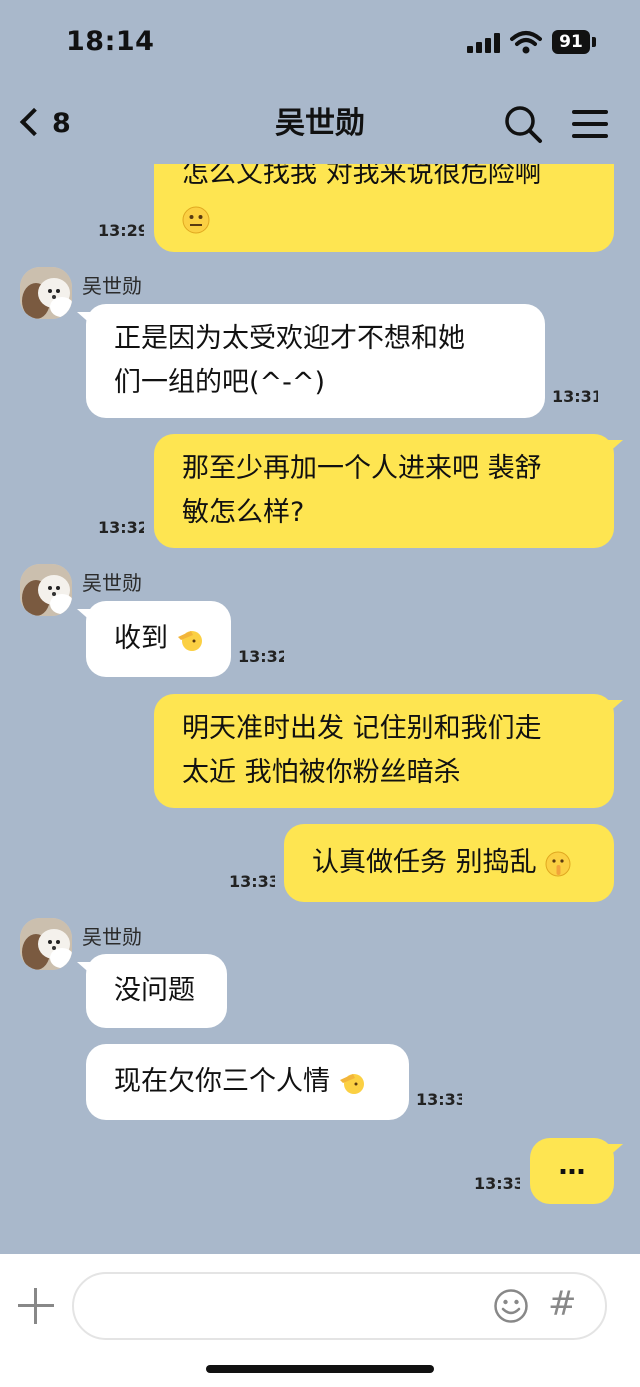  Describe the element at coordinates (320, 1369) in the screenshot. I see `home-indicator` at that location.